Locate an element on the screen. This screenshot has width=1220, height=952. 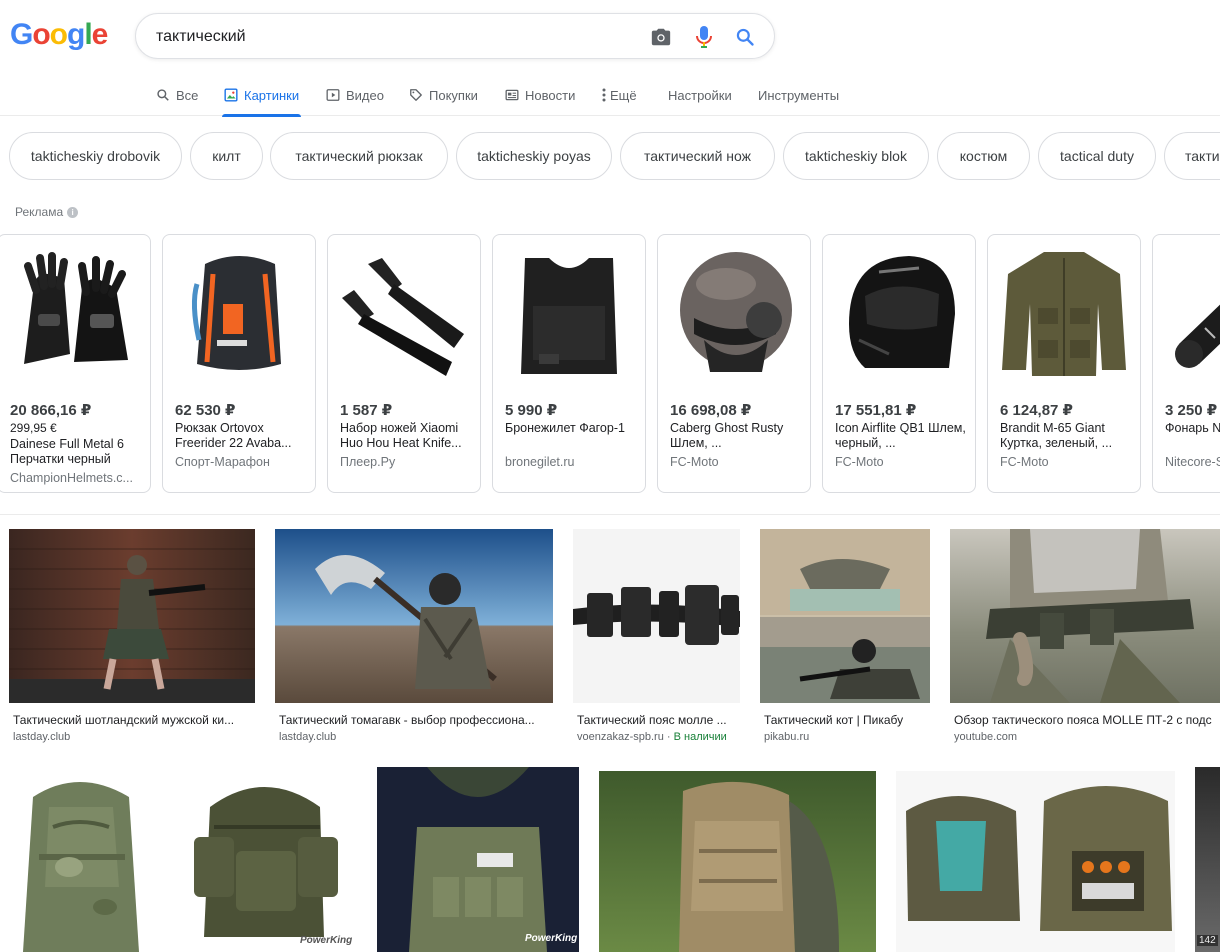
related-chip: килт is located at coordinates (226, 156).